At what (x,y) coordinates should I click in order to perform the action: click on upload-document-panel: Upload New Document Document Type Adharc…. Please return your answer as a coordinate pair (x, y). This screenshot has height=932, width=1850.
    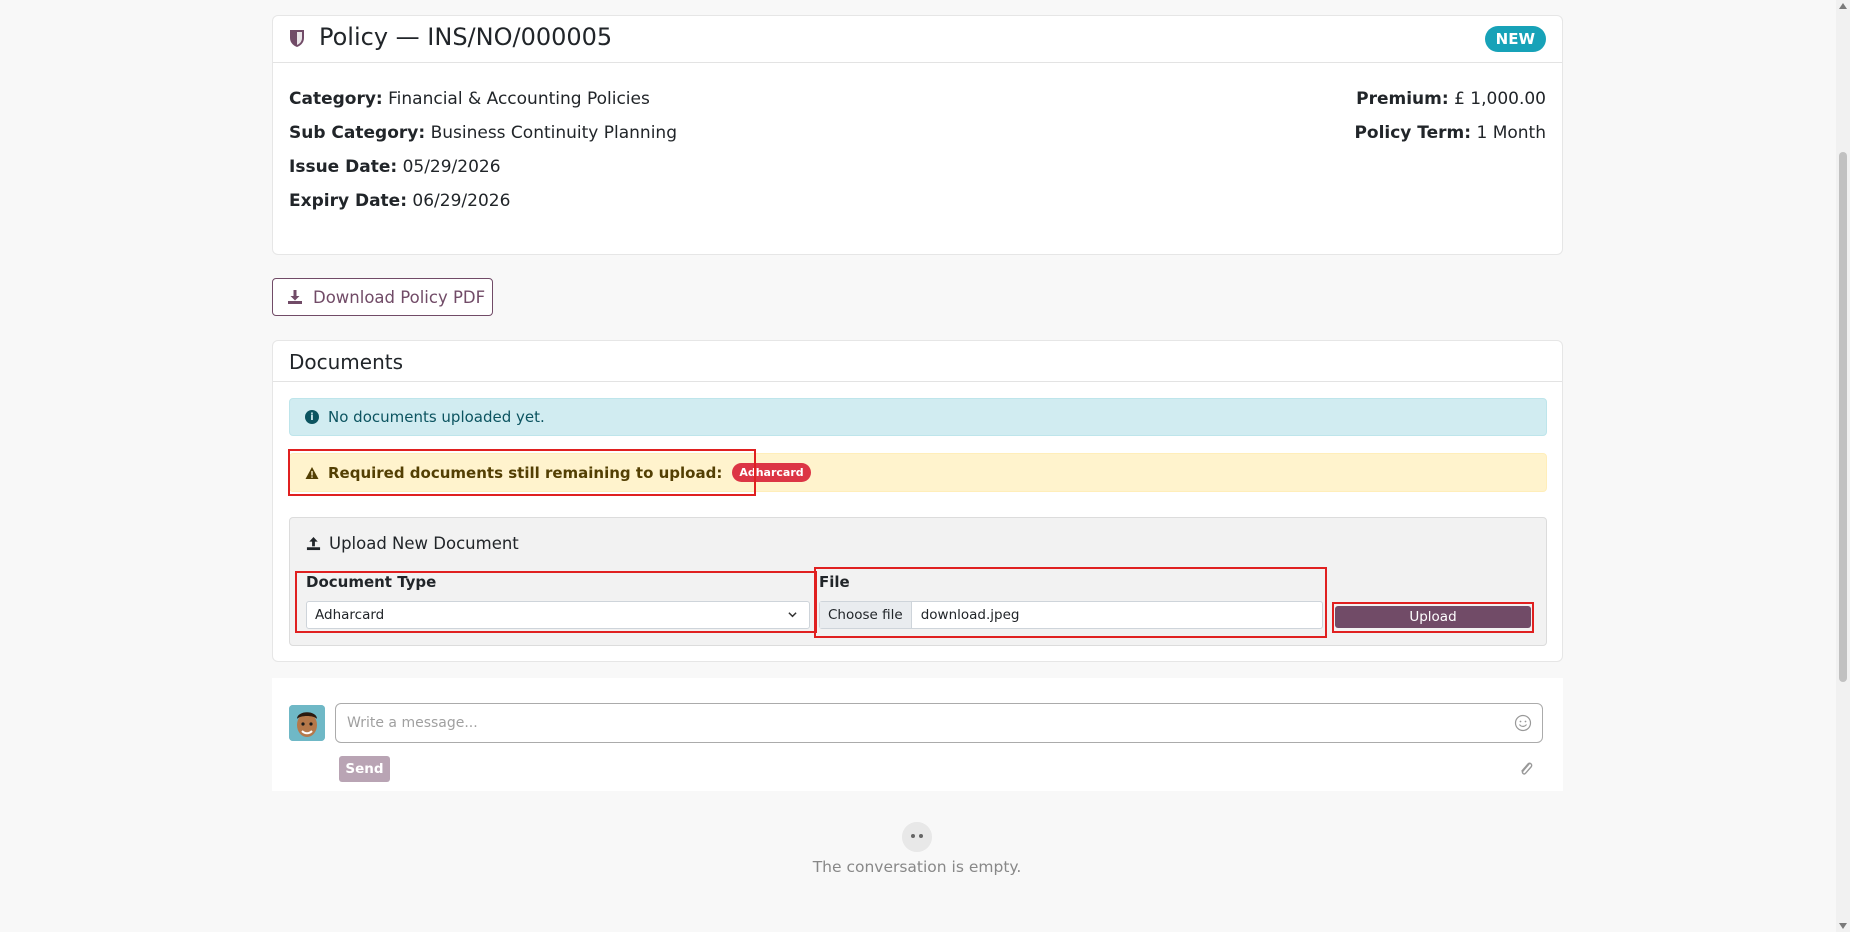
    Looking at the image, I should click on (918, 581).